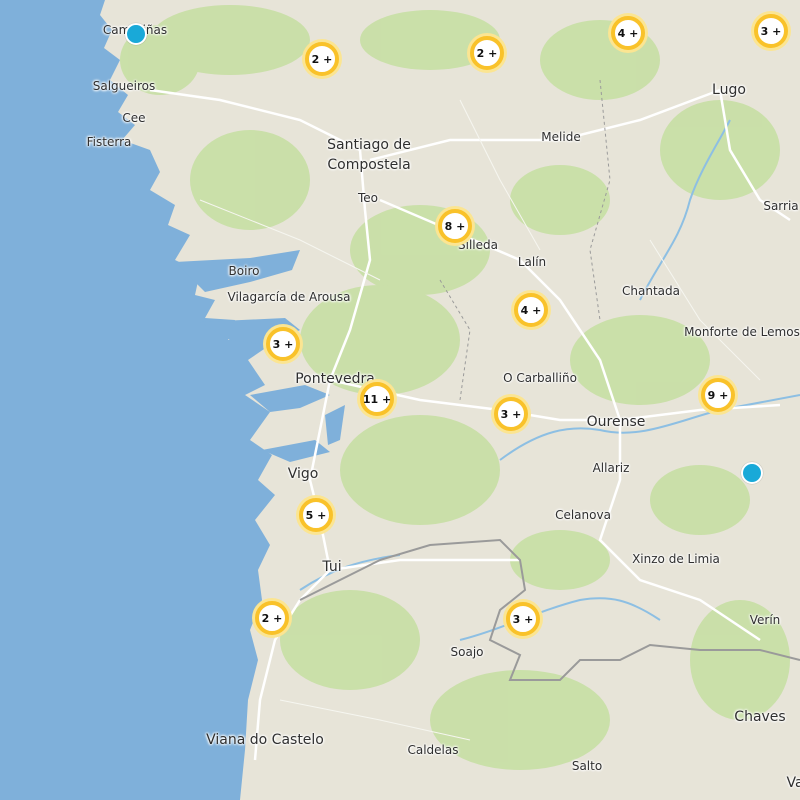 Image resolution: width=800 pixels, height=800 pixels. What do you see at coordinates (742, 332) in the screenshot?
I see `place-label-monforte-de-lemos: Monforte de Lemos` at bounding box center [742, 332].